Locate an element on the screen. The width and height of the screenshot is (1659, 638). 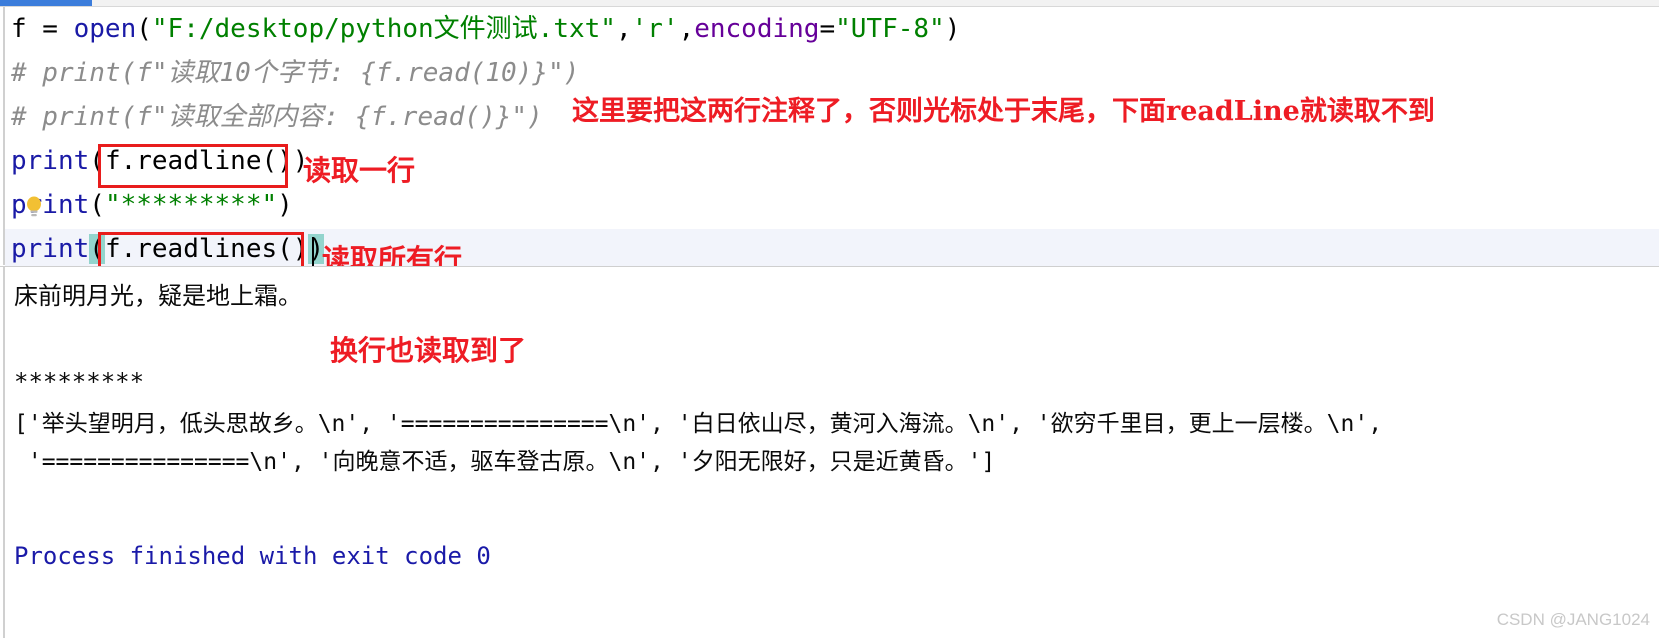
active-tab-indicator is located at coordinates (46, 3).